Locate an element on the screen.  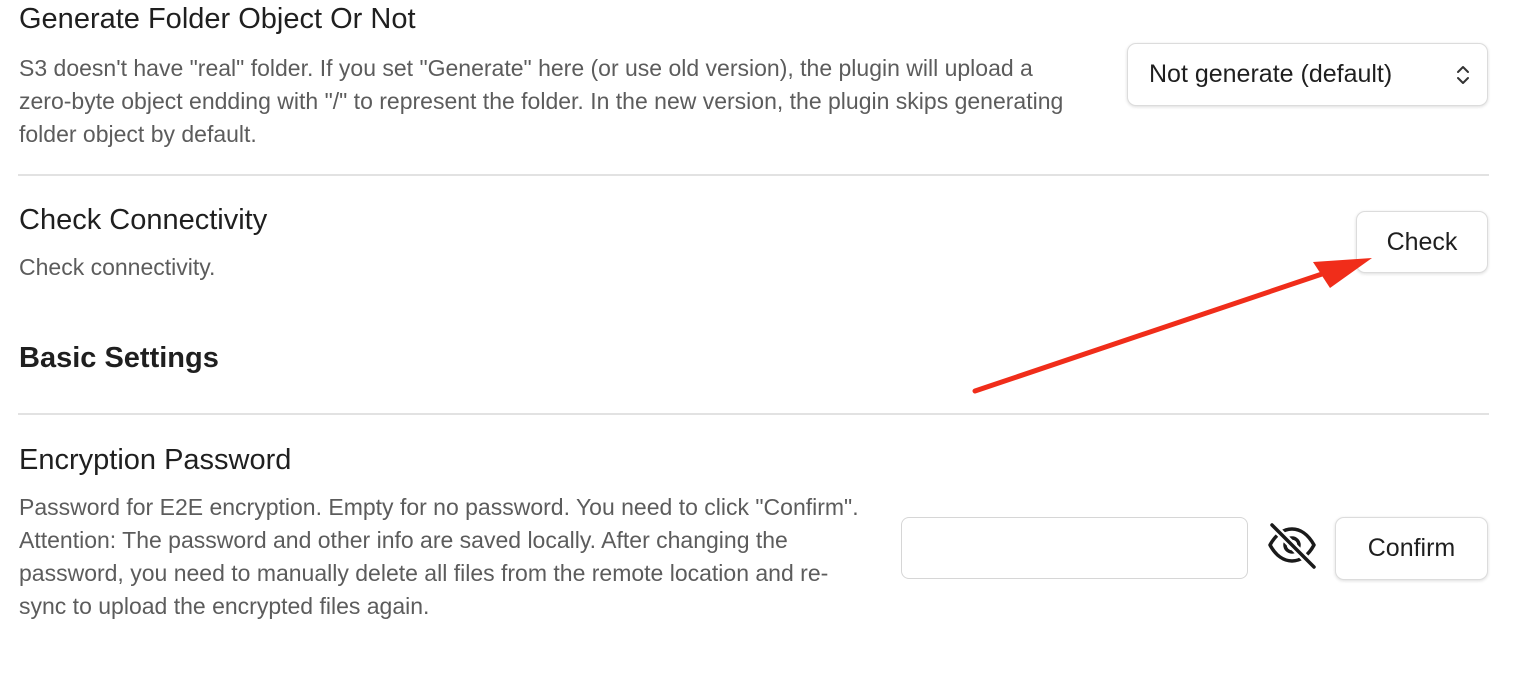
up-down-chevron-icon is located at coordinates (1463, 74).